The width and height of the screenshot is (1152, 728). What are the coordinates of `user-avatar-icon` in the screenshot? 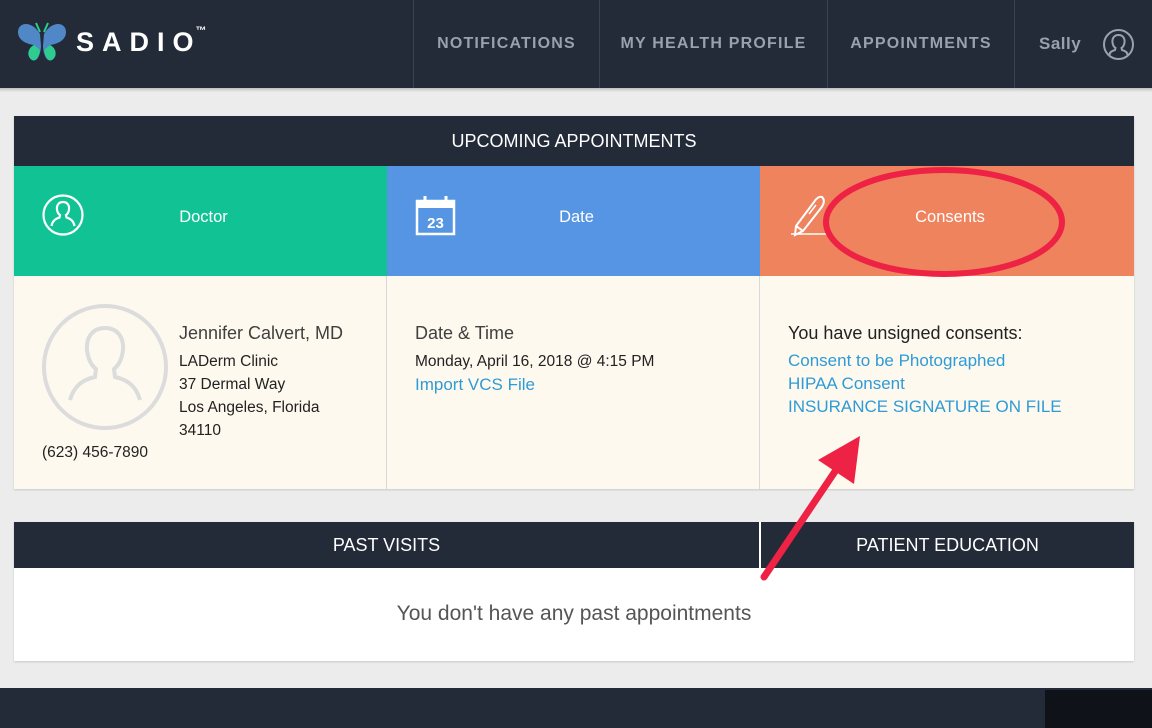 It's located at (1118, 44).